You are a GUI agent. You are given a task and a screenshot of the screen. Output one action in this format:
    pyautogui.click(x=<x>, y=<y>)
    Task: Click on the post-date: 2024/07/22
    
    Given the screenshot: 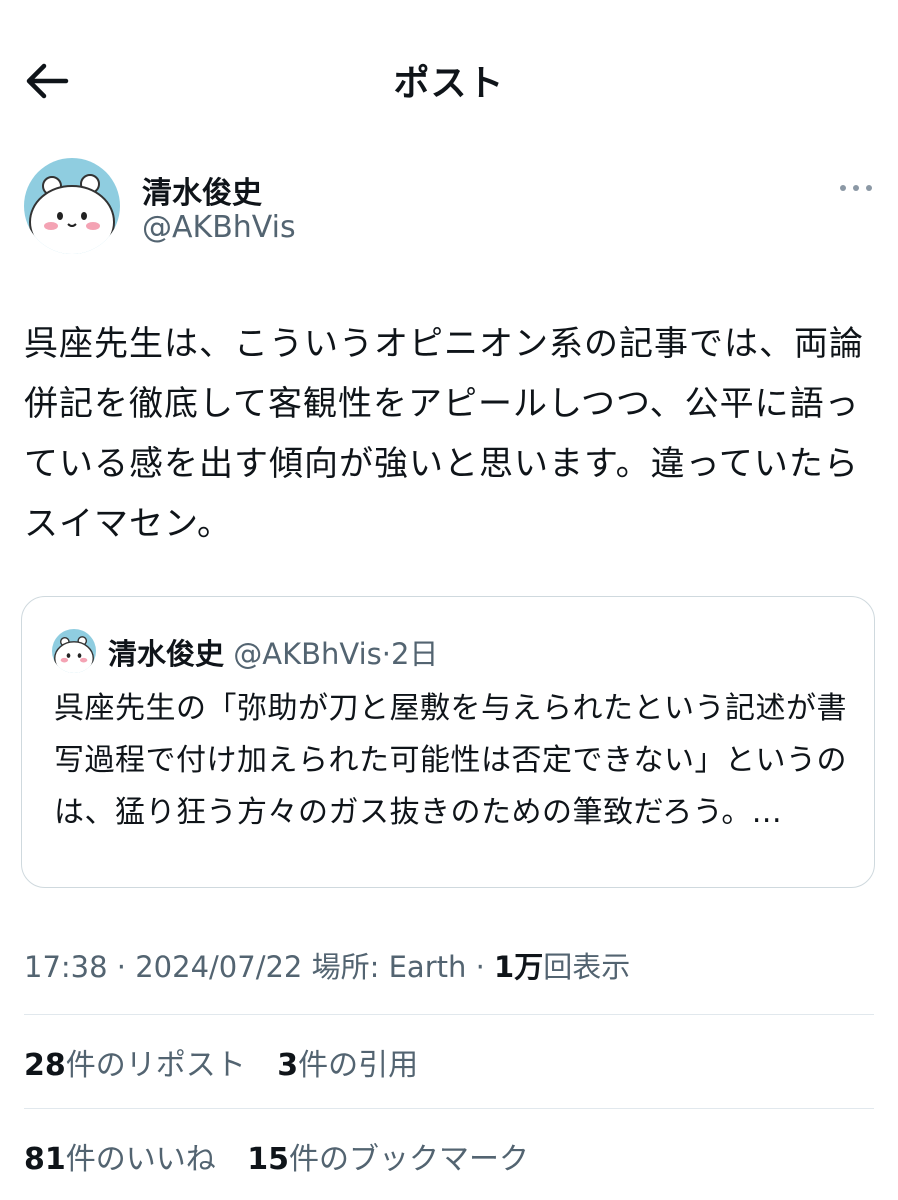 What is the action you would take?
    pyautogui.click(x=218, y=967)
    